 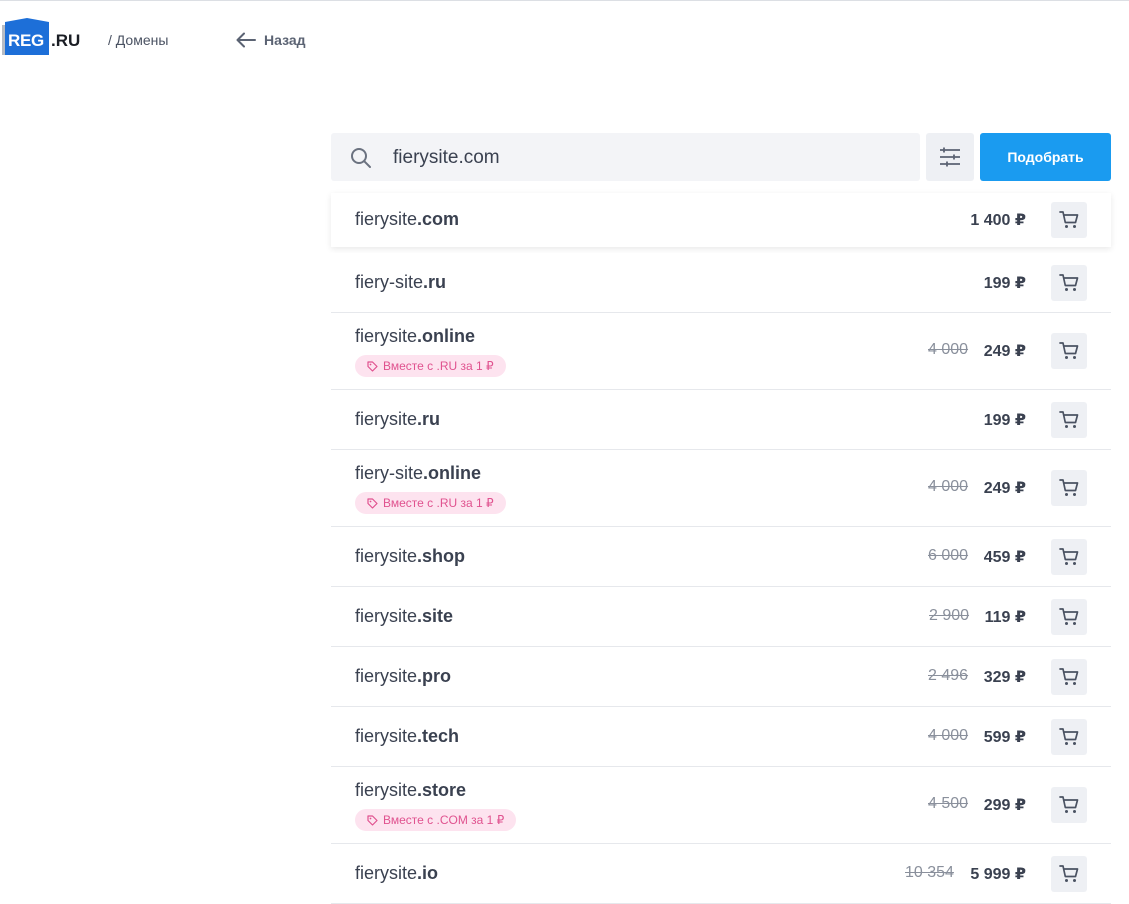 I want to click on domain-price: 599 ₽, so click(x=1004, y=737).